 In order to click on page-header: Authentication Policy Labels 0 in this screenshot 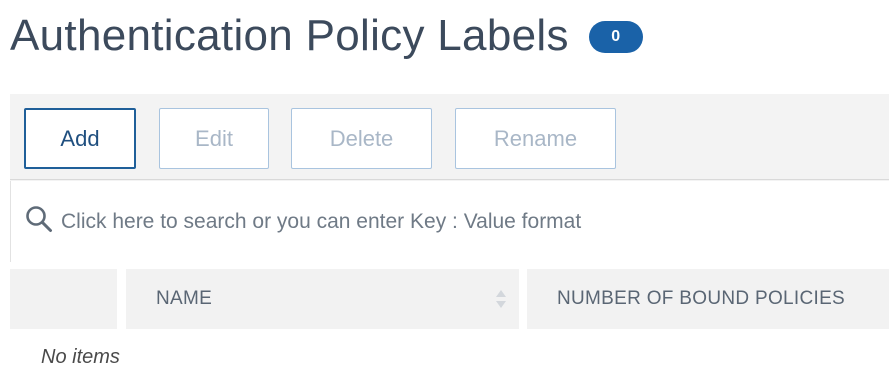, I will do `click(326, 36)`.